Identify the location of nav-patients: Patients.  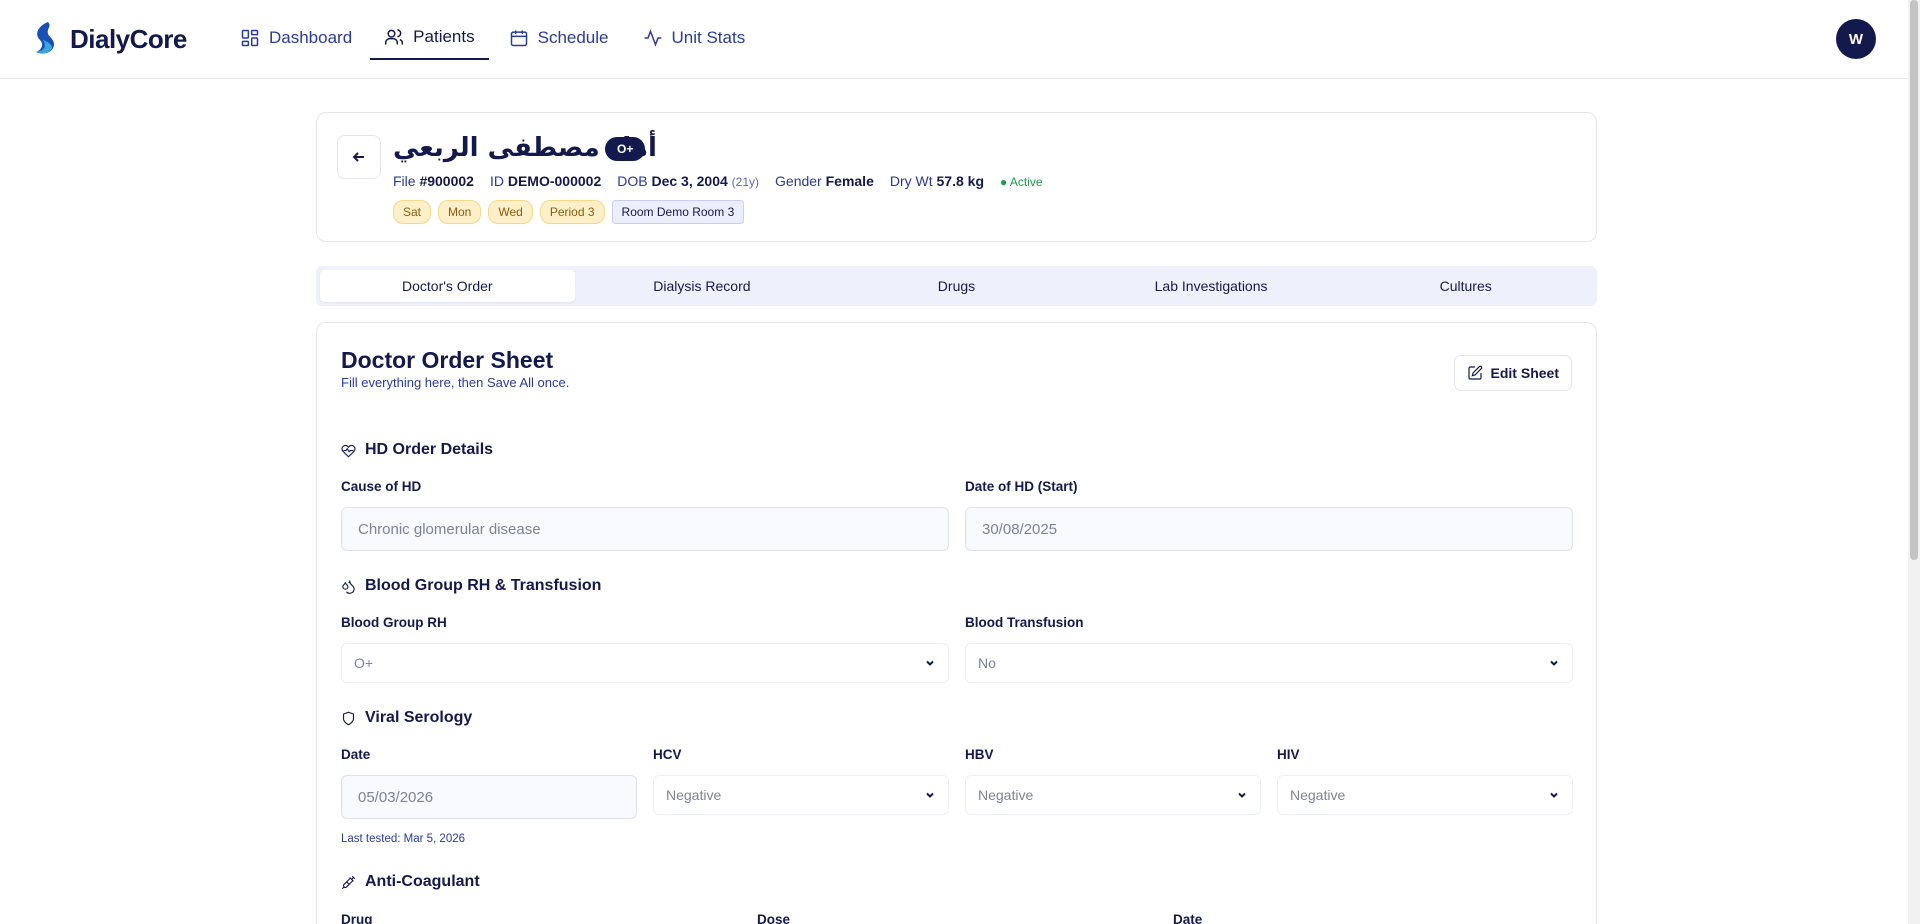
(429, 40).